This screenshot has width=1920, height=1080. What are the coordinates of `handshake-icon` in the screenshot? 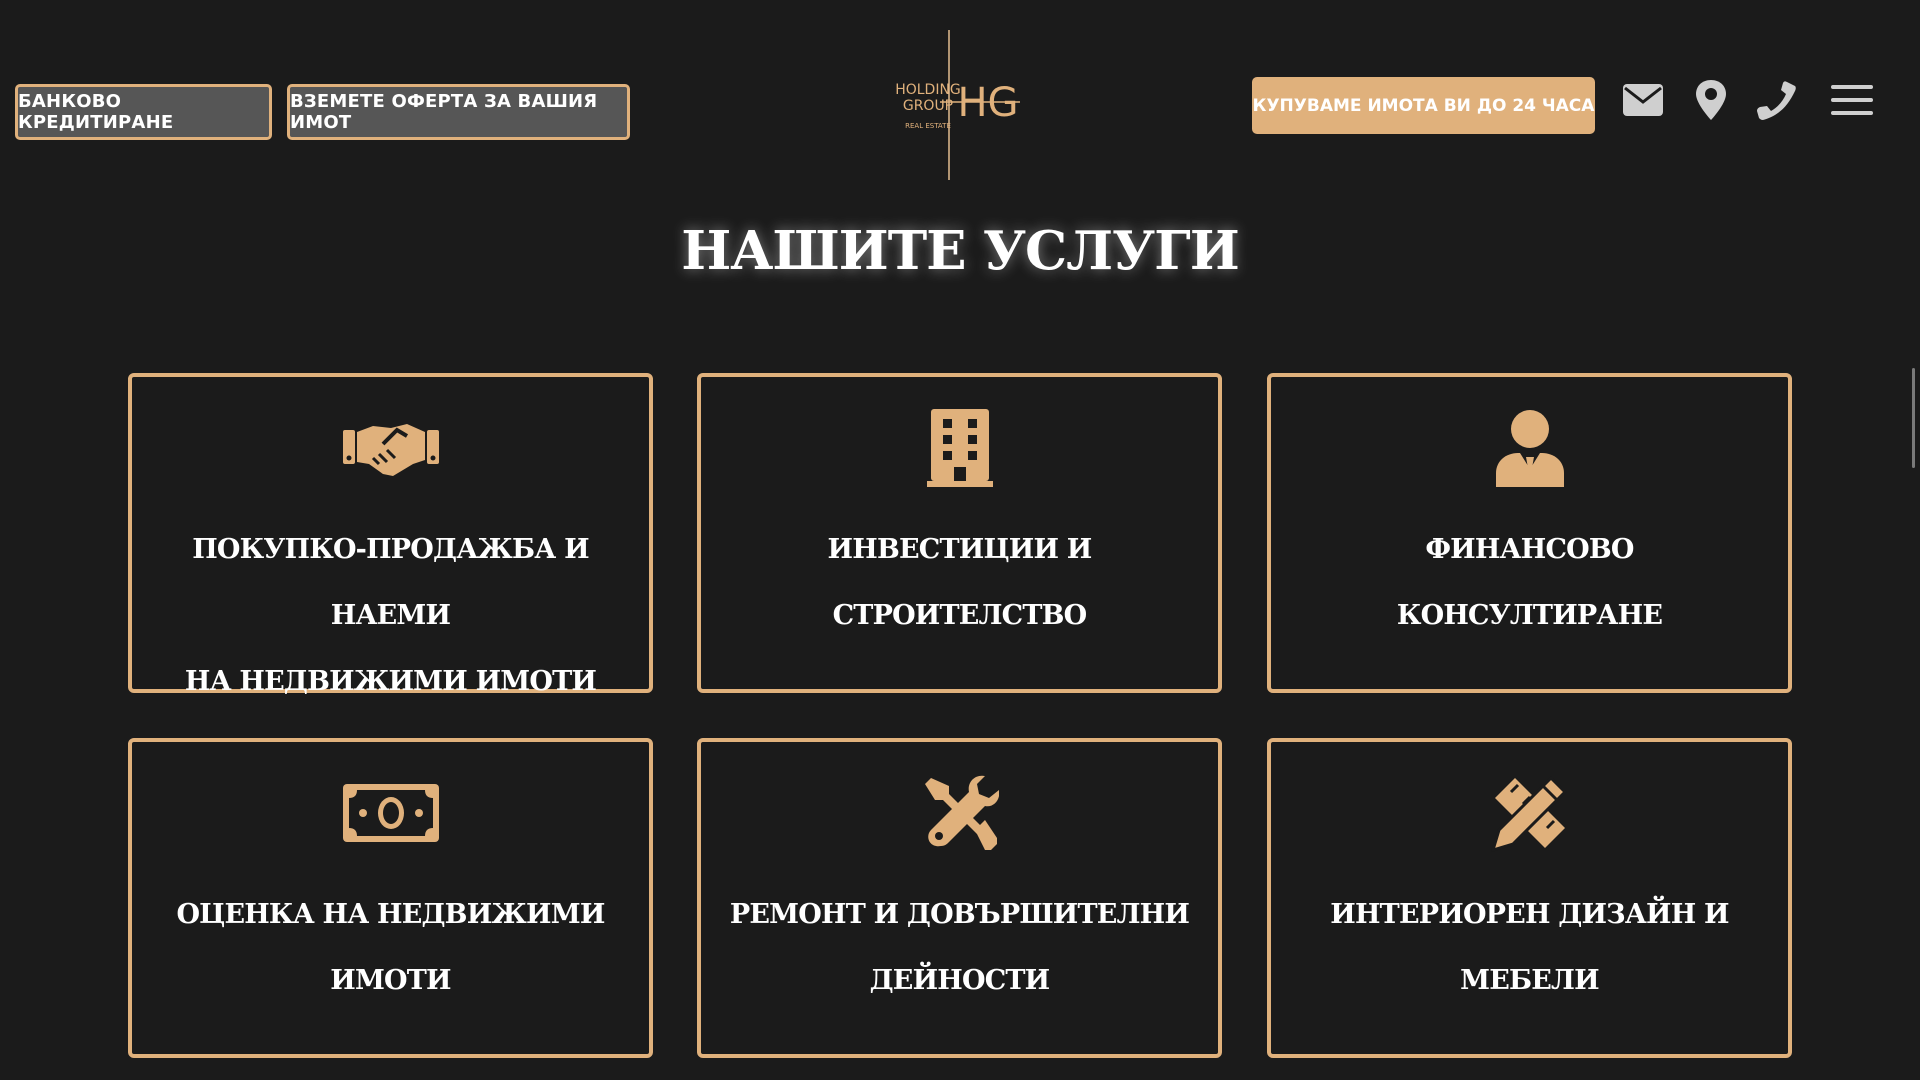 It's located at (390, 448).